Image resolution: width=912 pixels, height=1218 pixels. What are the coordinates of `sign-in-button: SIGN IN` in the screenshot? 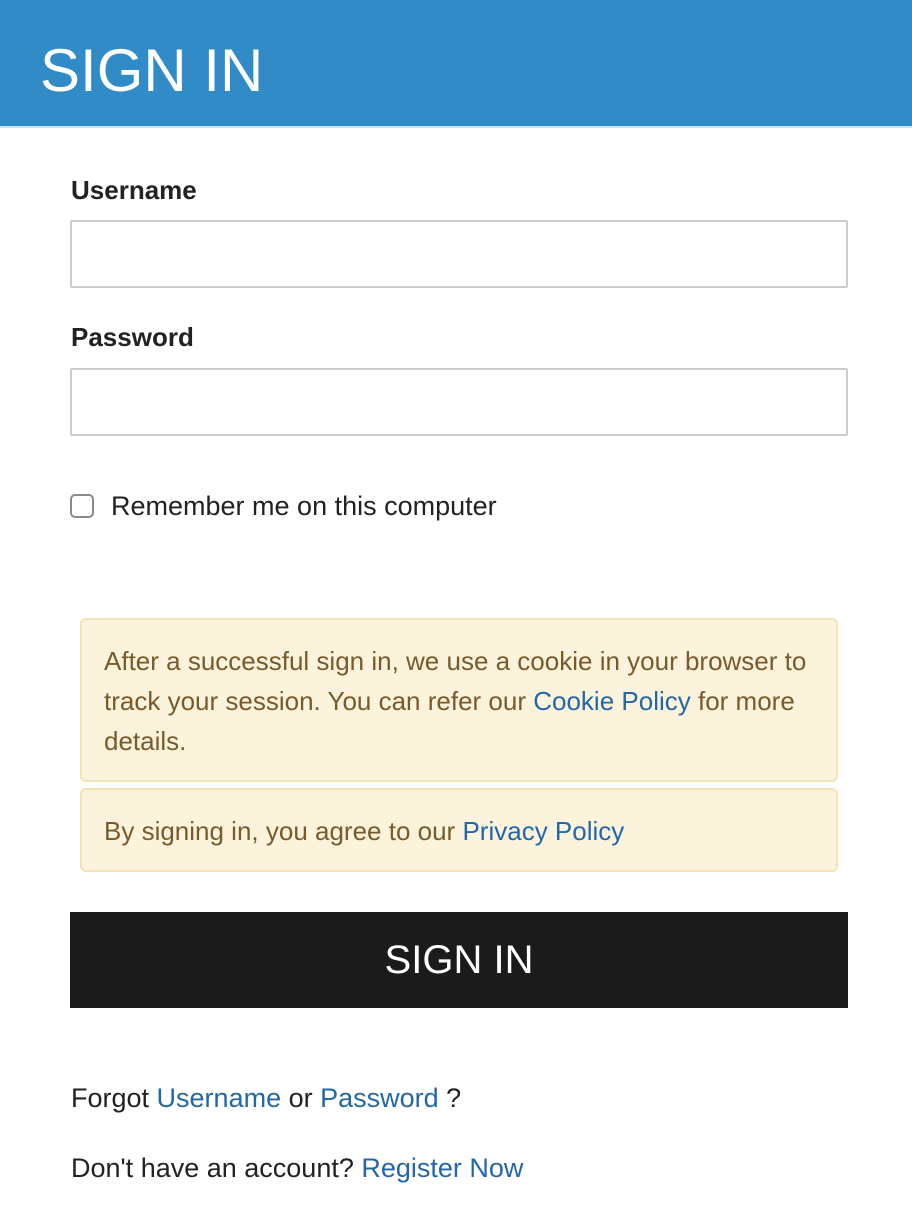 It's located at (459, 960).